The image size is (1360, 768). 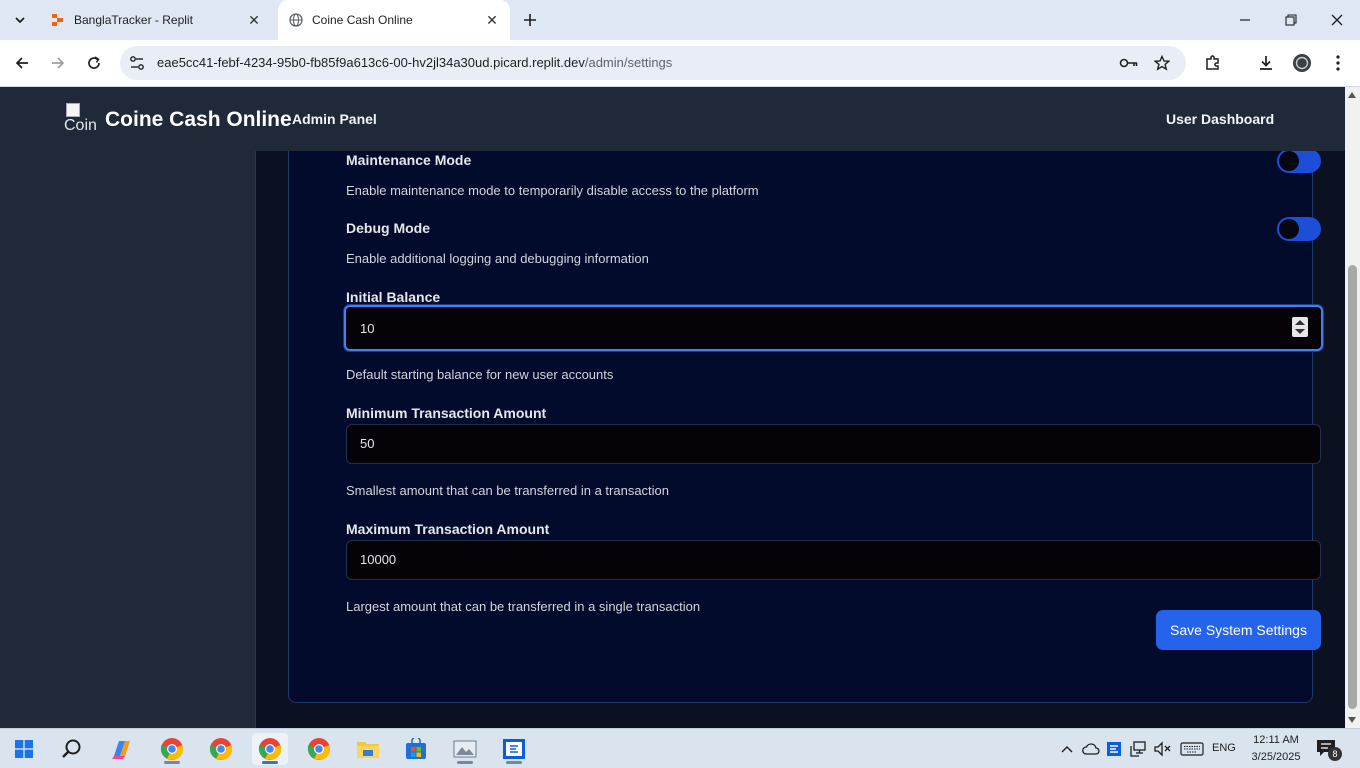 I want to click on minimize-button, so click(x=1245, y=20).